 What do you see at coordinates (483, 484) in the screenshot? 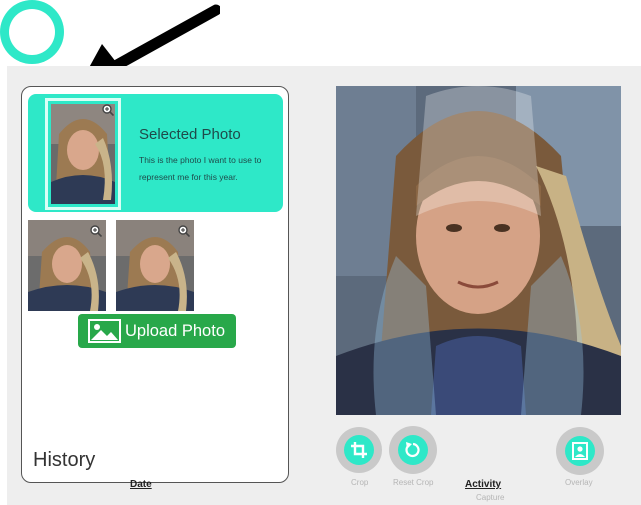
I see `activity-column-header: Activity` at bounding box center [483, 484].